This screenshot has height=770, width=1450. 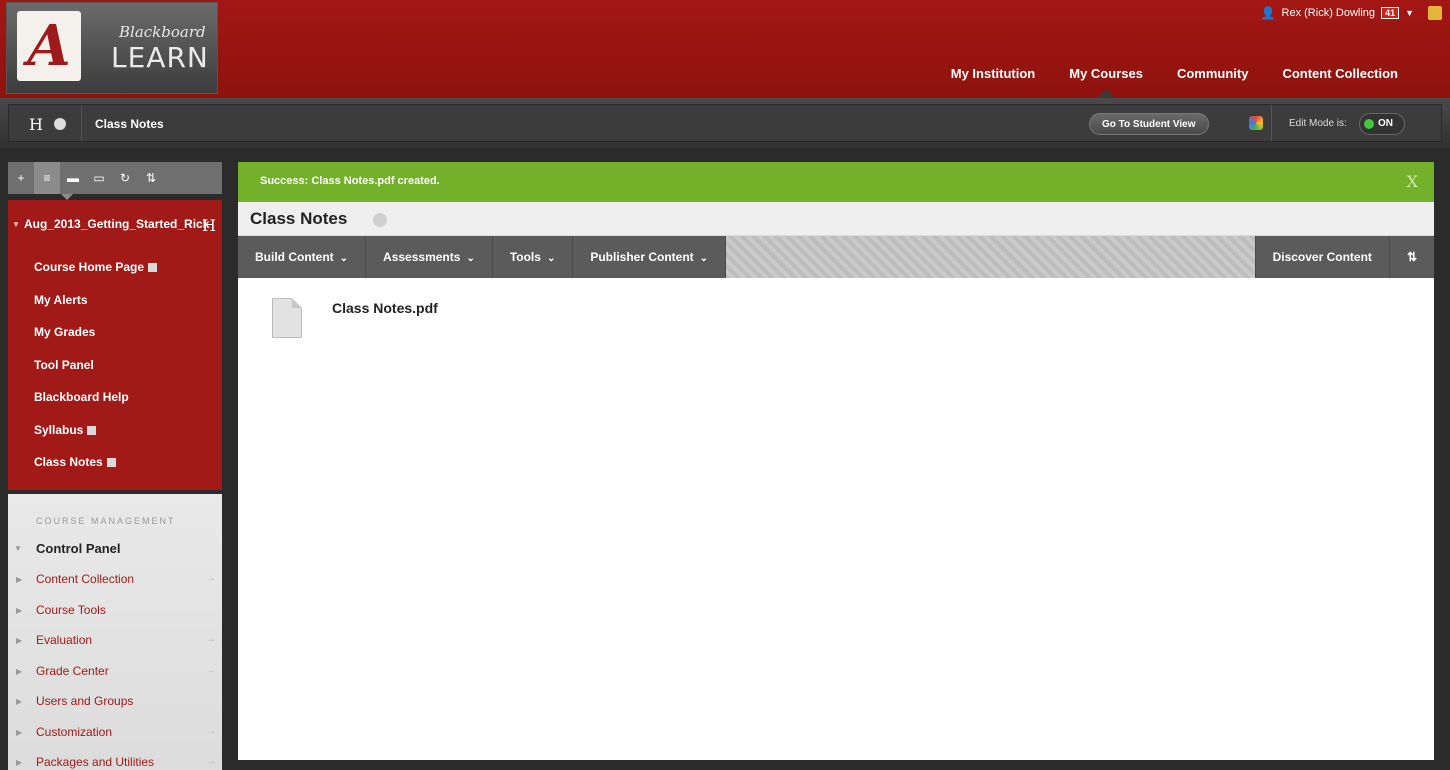 I want to click on course-management-label: COURSE MANAGEMENT, so click(x=106, y=521).